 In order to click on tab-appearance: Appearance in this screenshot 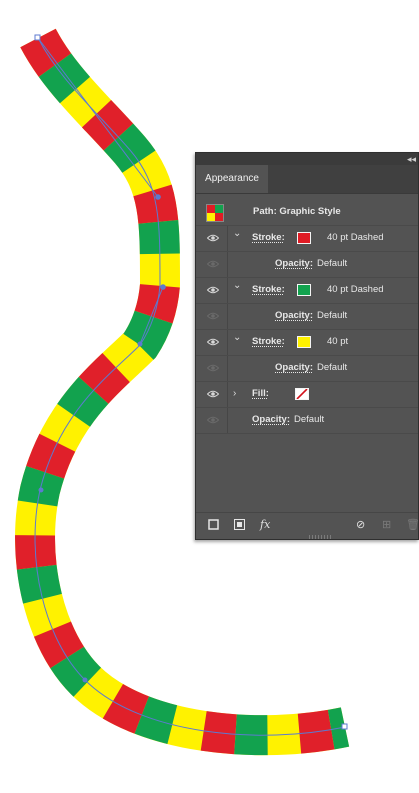, I will do `click(232, 179)`.